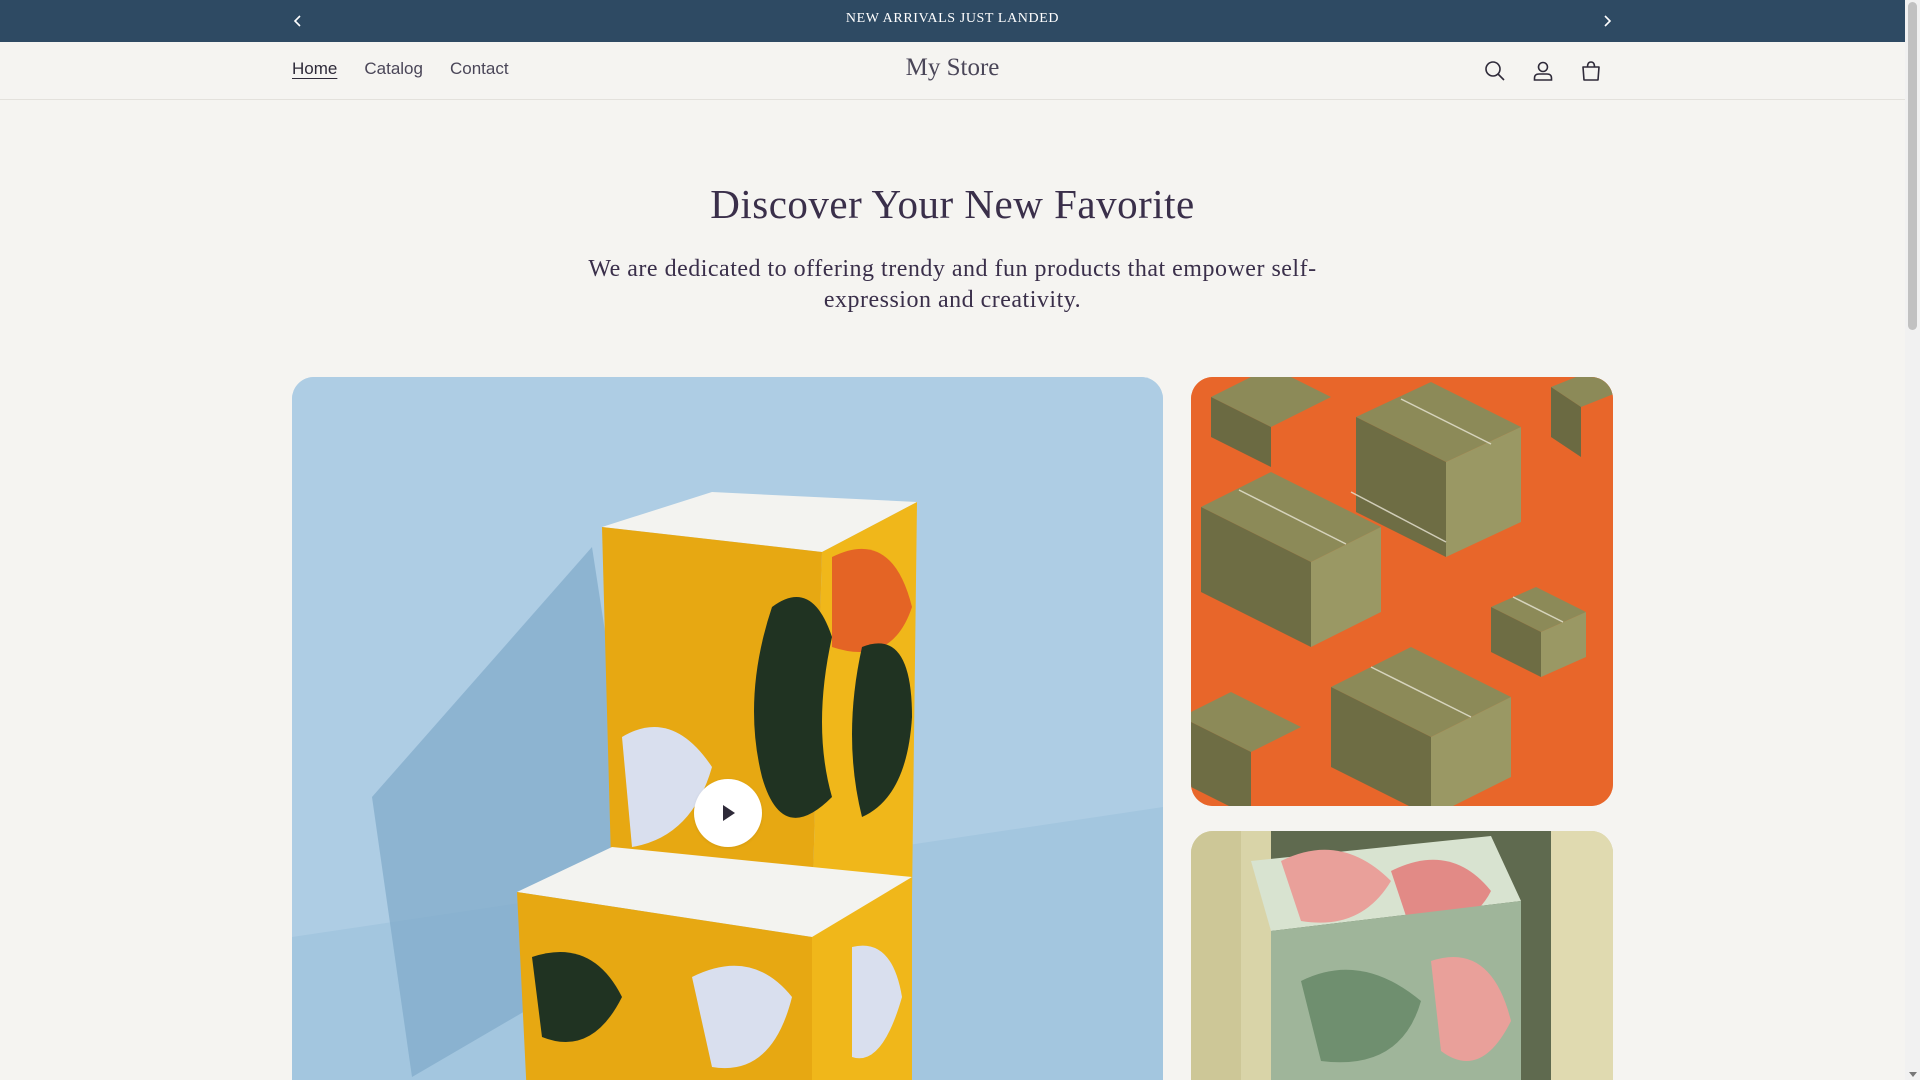 Image resolution: width=1920 pixels, height=1080 pixels. What do you see at coordinates (952, 204) in the screenshot?
I see `hero-title: Discover Your New Favorite` at bounding box center [952, 204].